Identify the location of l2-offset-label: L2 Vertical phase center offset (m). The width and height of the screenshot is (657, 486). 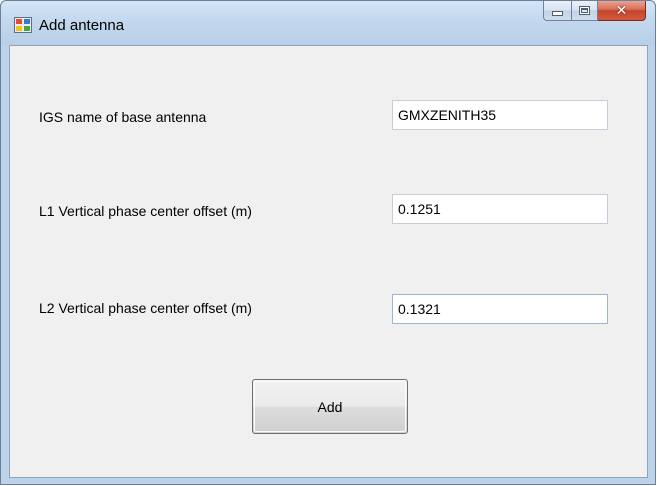
(145, 308).